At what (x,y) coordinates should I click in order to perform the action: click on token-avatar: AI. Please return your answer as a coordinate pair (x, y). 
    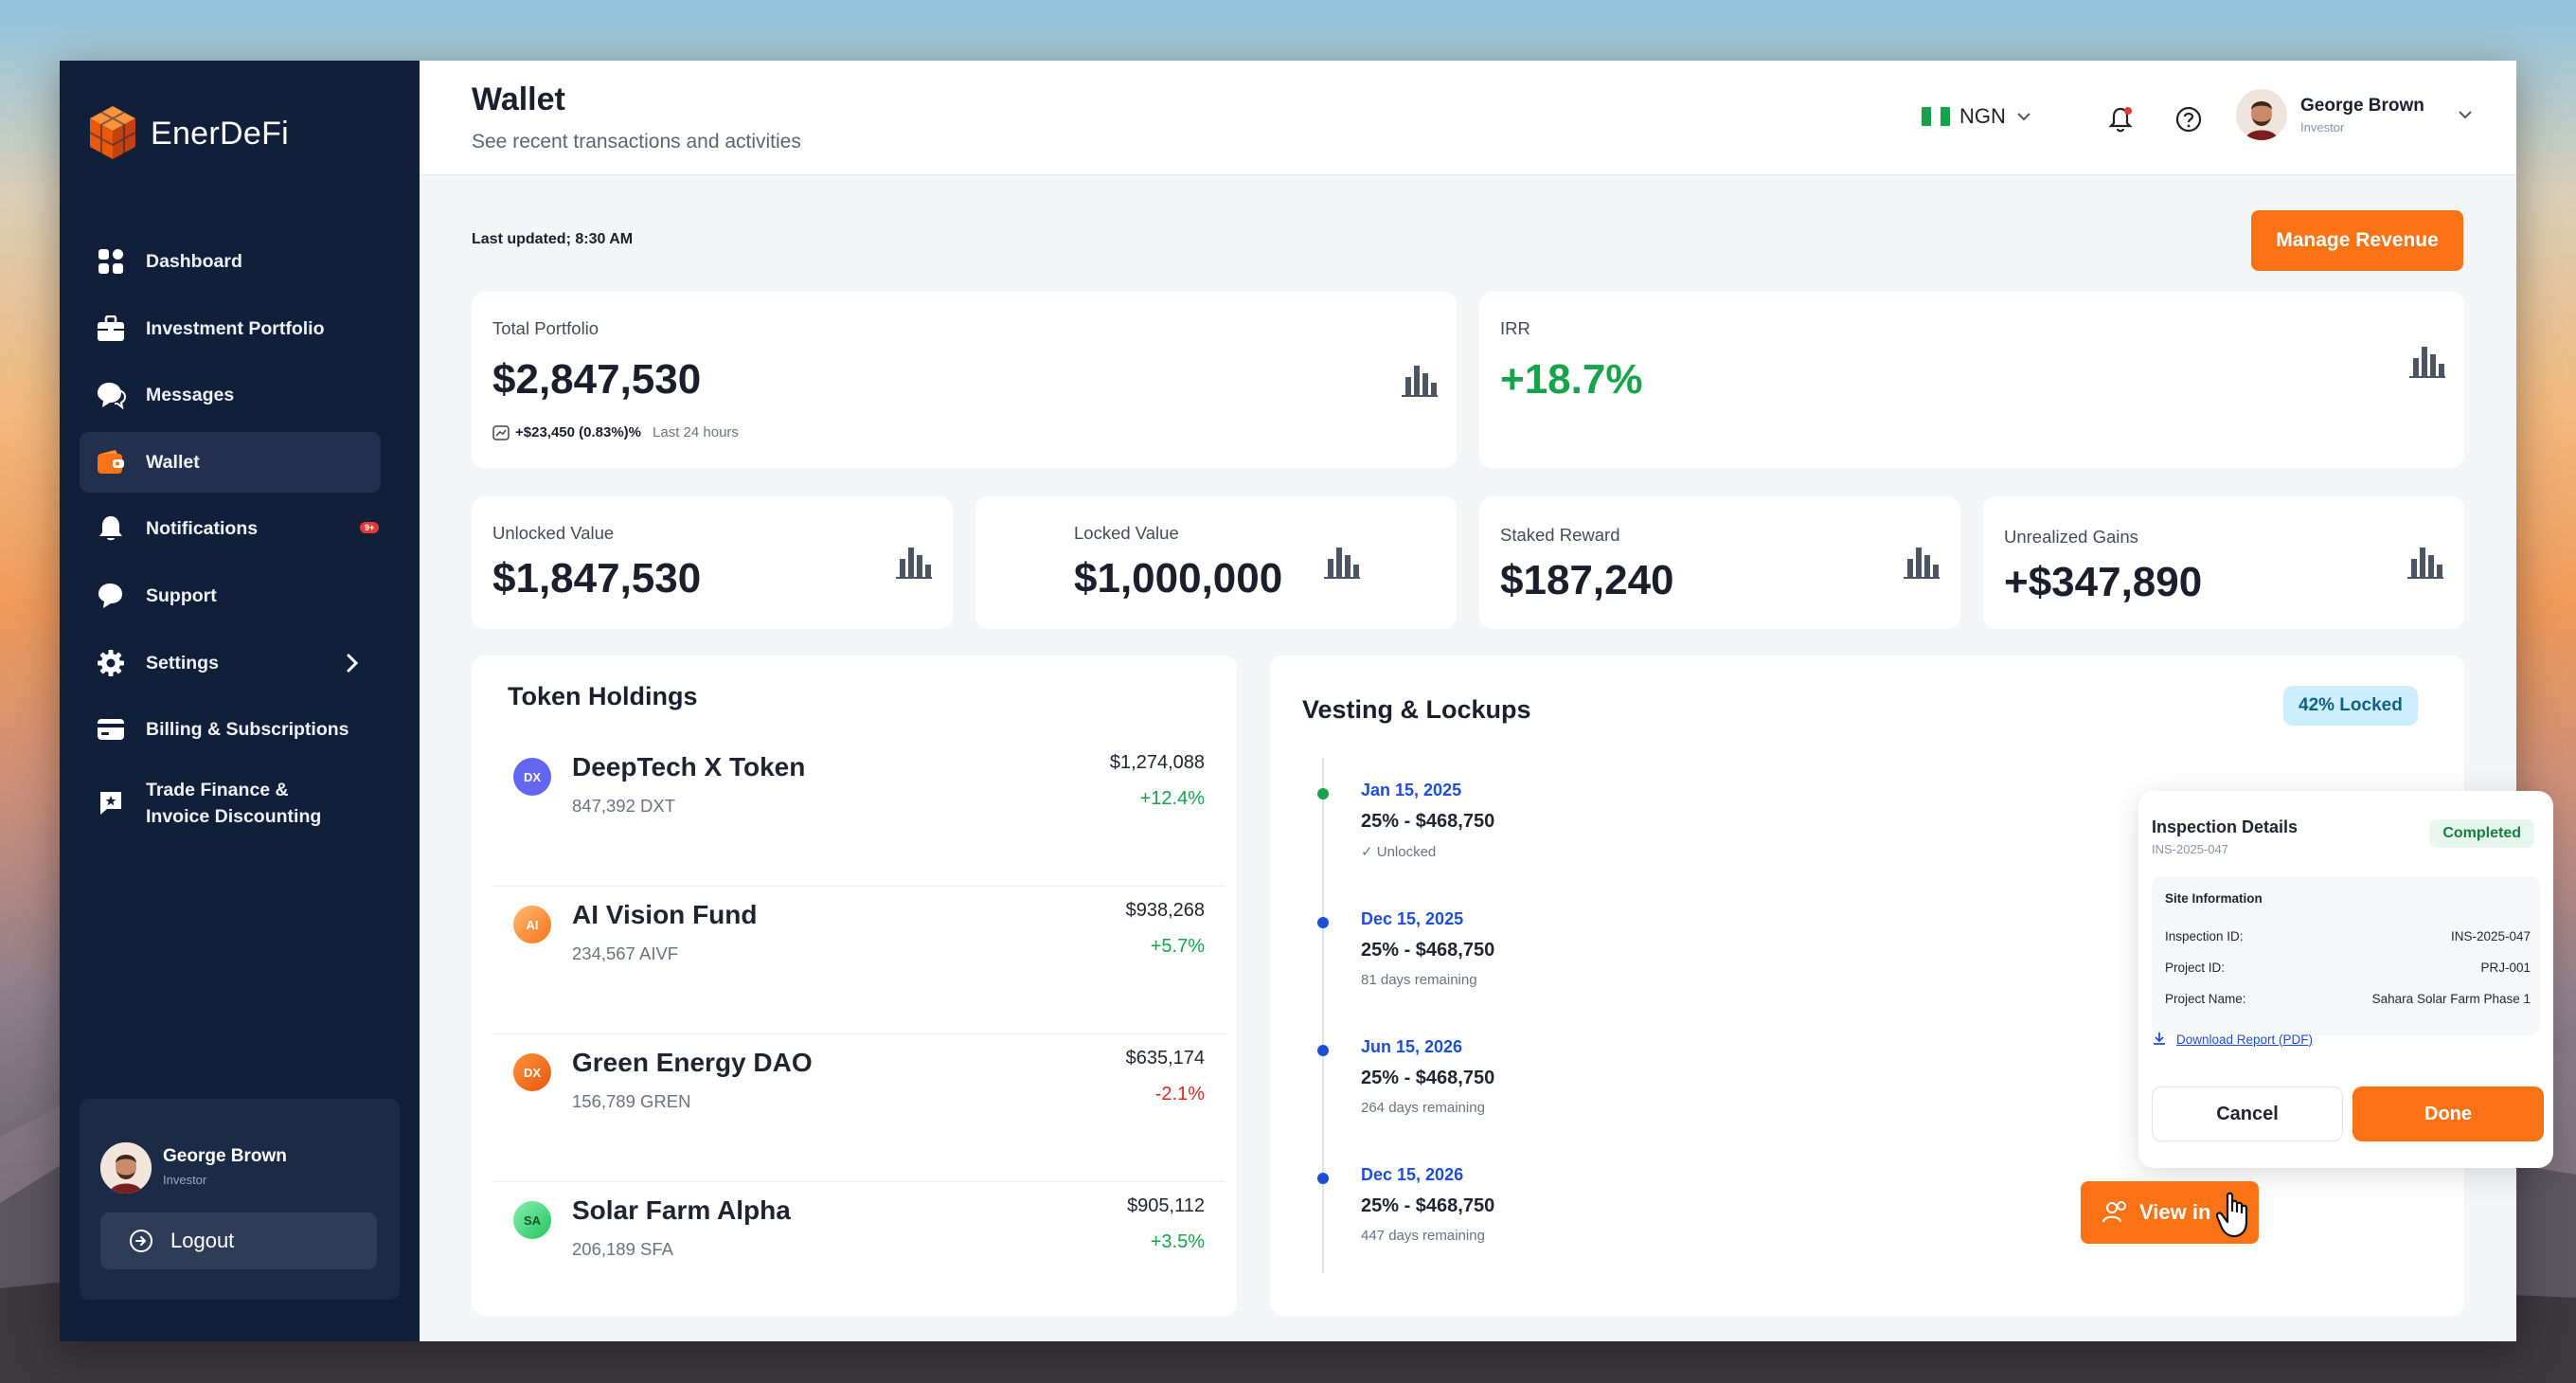
    Looking at the image, I should click on (532, 924).